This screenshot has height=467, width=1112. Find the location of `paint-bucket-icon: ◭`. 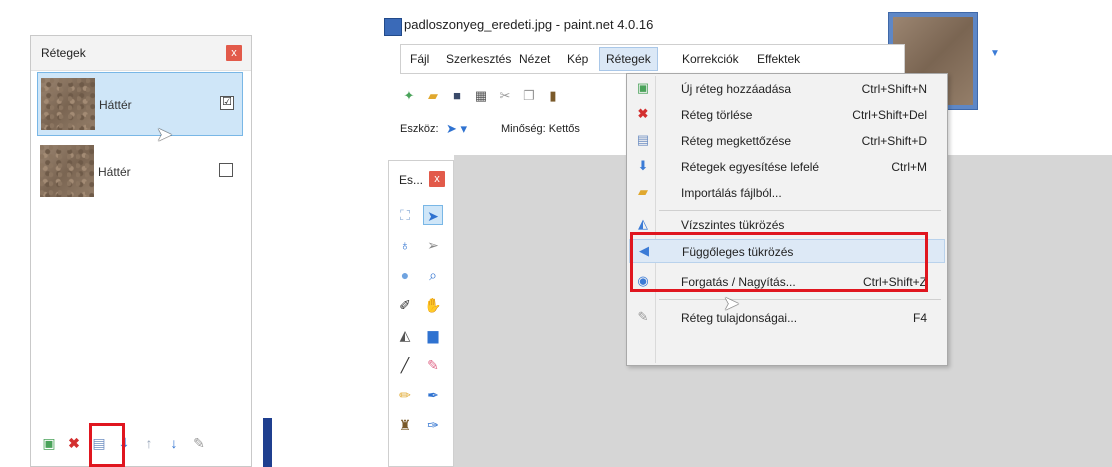

paint-bucket-icon: ◭ is located at coordinates (405, 335).